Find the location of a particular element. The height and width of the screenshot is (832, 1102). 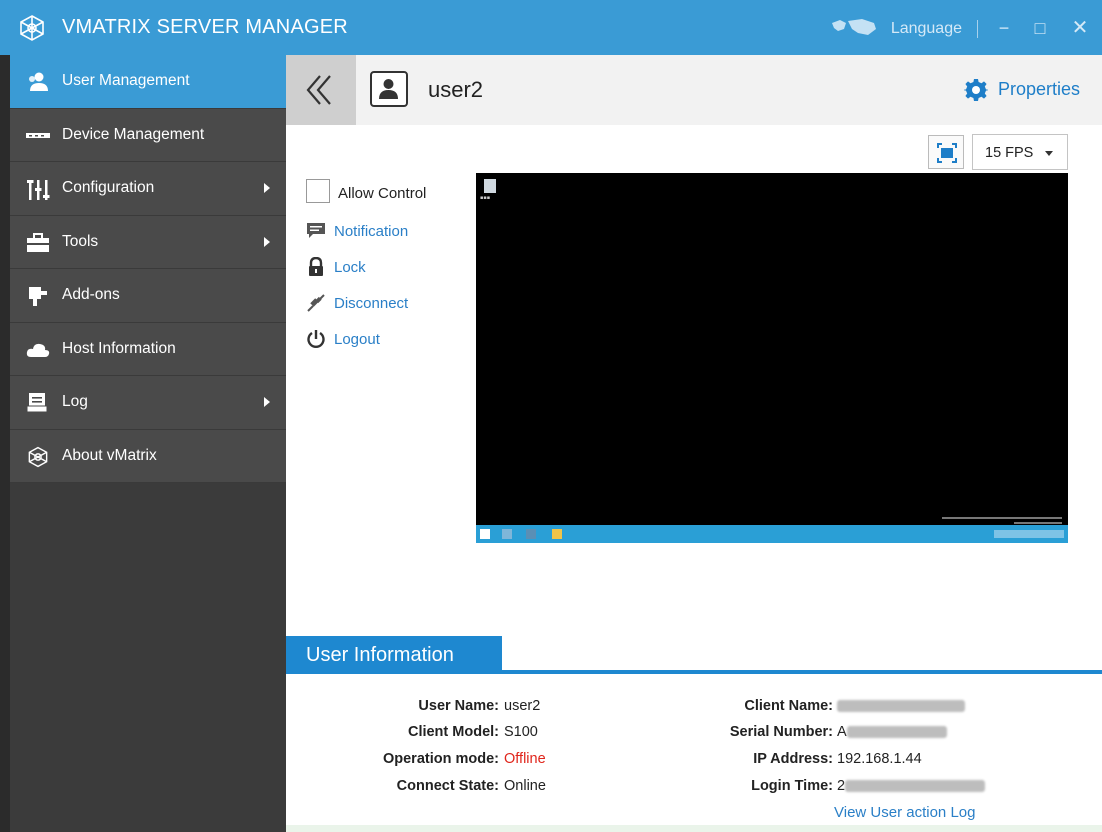

sidebar-item-add-ons: Add-ons is located at coordinates (148, 296).